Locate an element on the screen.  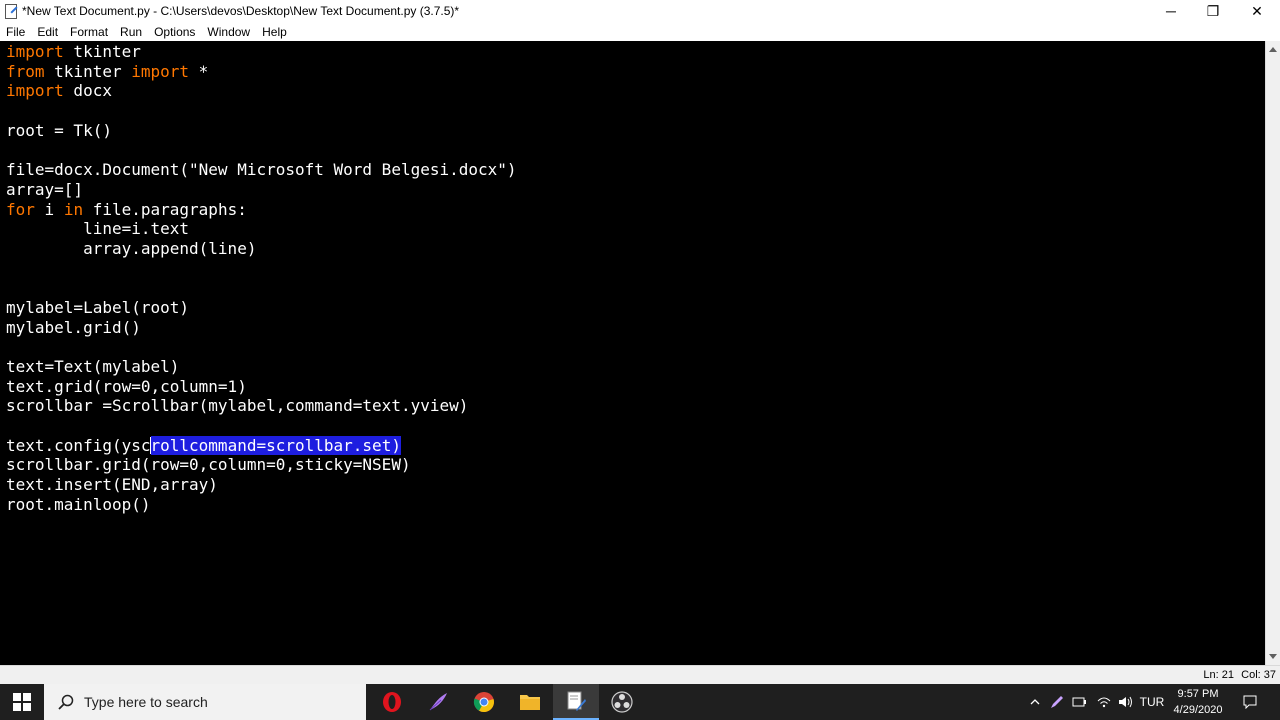
code-token: text.grid(row=0,column=1) is located at coordinates (126, 386).